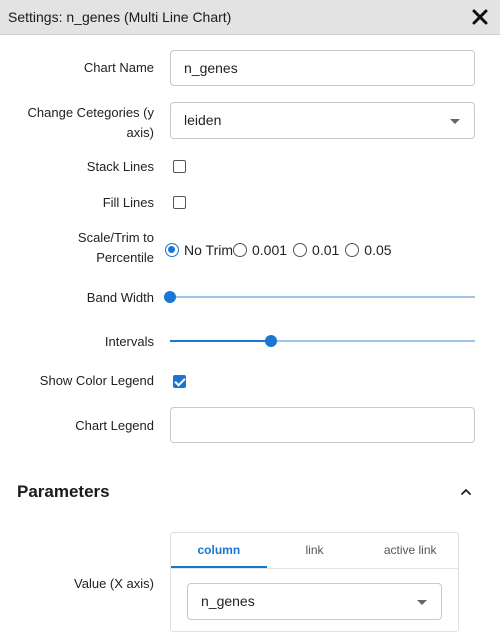 Image resolution: width=500 pixels, height=632 pixels. What do you see at coordinates (314, 601) in the screenshot?
I see `value-column-select: n_genes` at bounding box center [314, 601].